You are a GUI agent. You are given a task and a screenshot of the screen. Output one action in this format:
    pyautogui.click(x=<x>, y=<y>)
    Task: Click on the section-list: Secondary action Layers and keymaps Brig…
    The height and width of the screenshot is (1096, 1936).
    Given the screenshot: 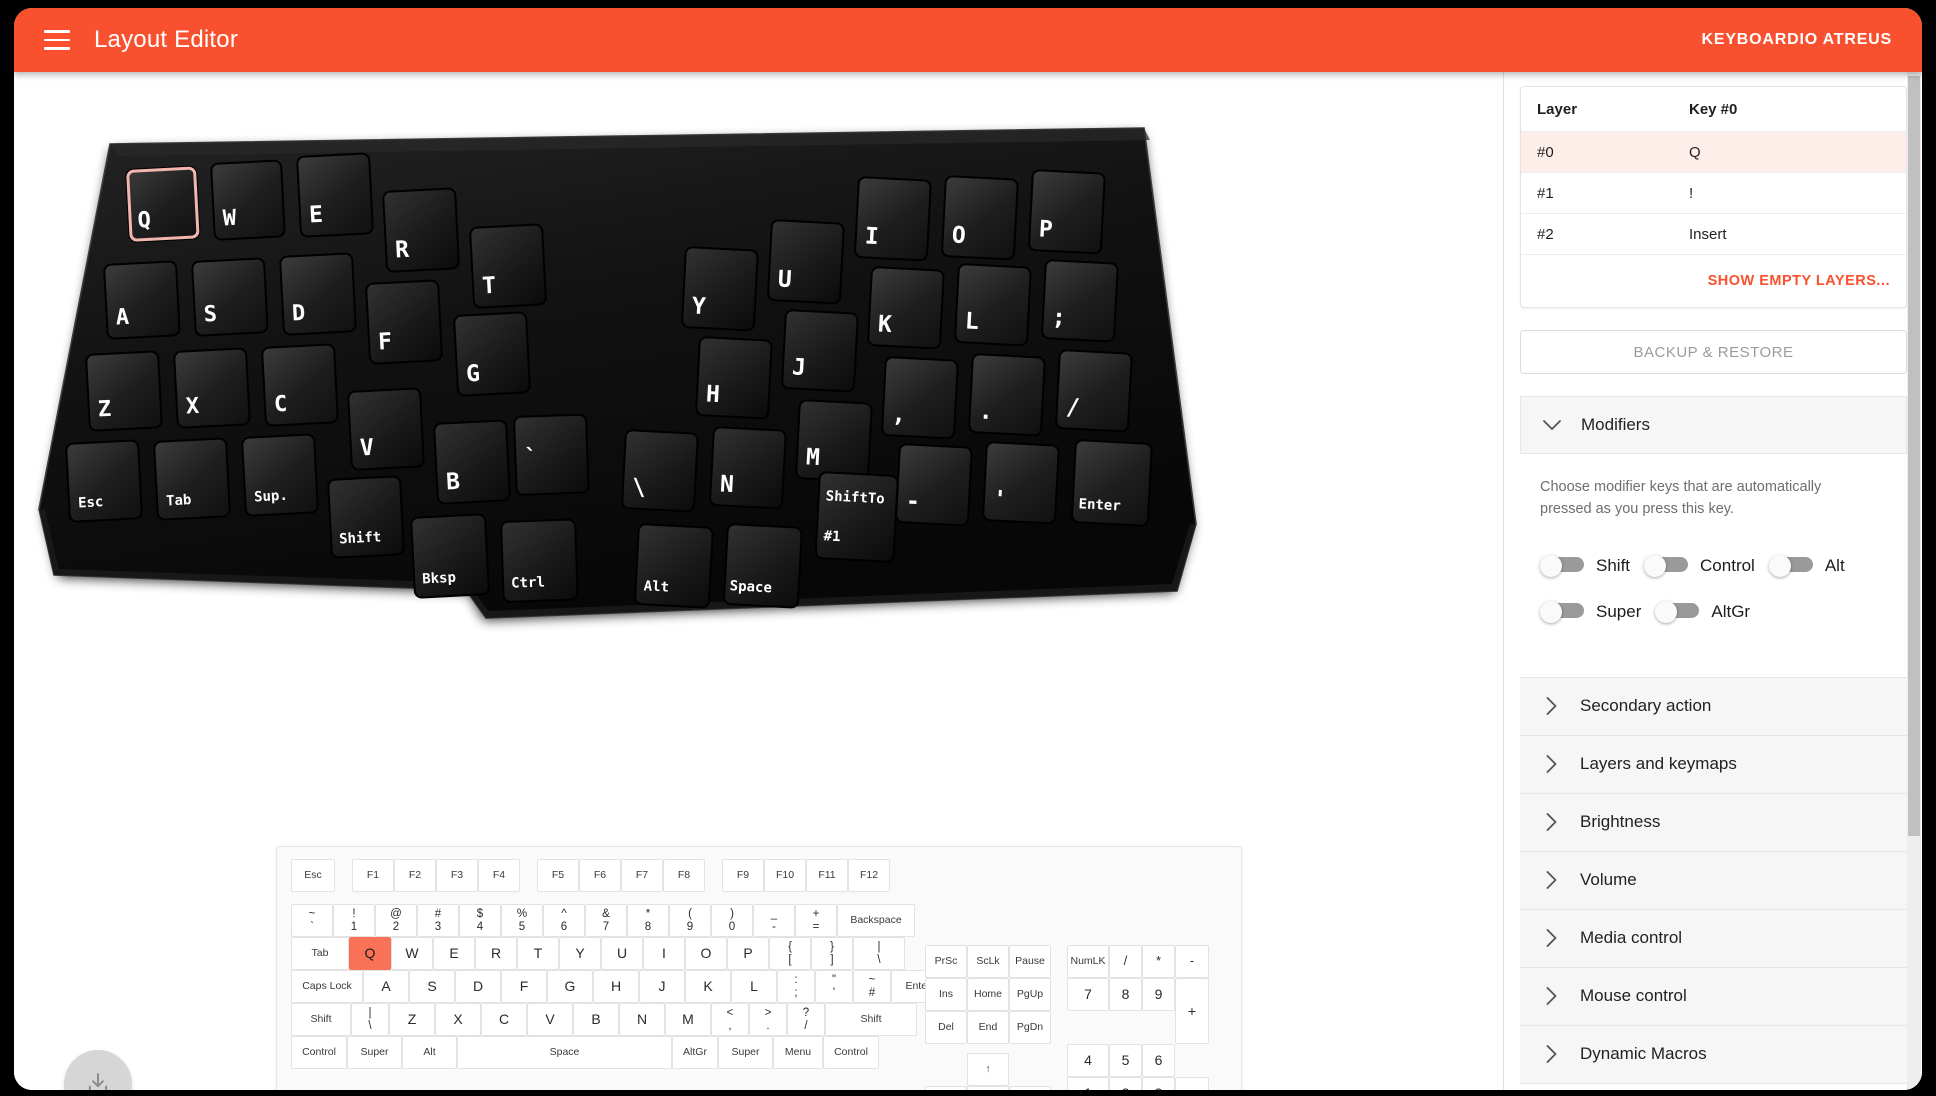 What is the action you would take?
    pyautogui.click(x=1713, y=880)
    